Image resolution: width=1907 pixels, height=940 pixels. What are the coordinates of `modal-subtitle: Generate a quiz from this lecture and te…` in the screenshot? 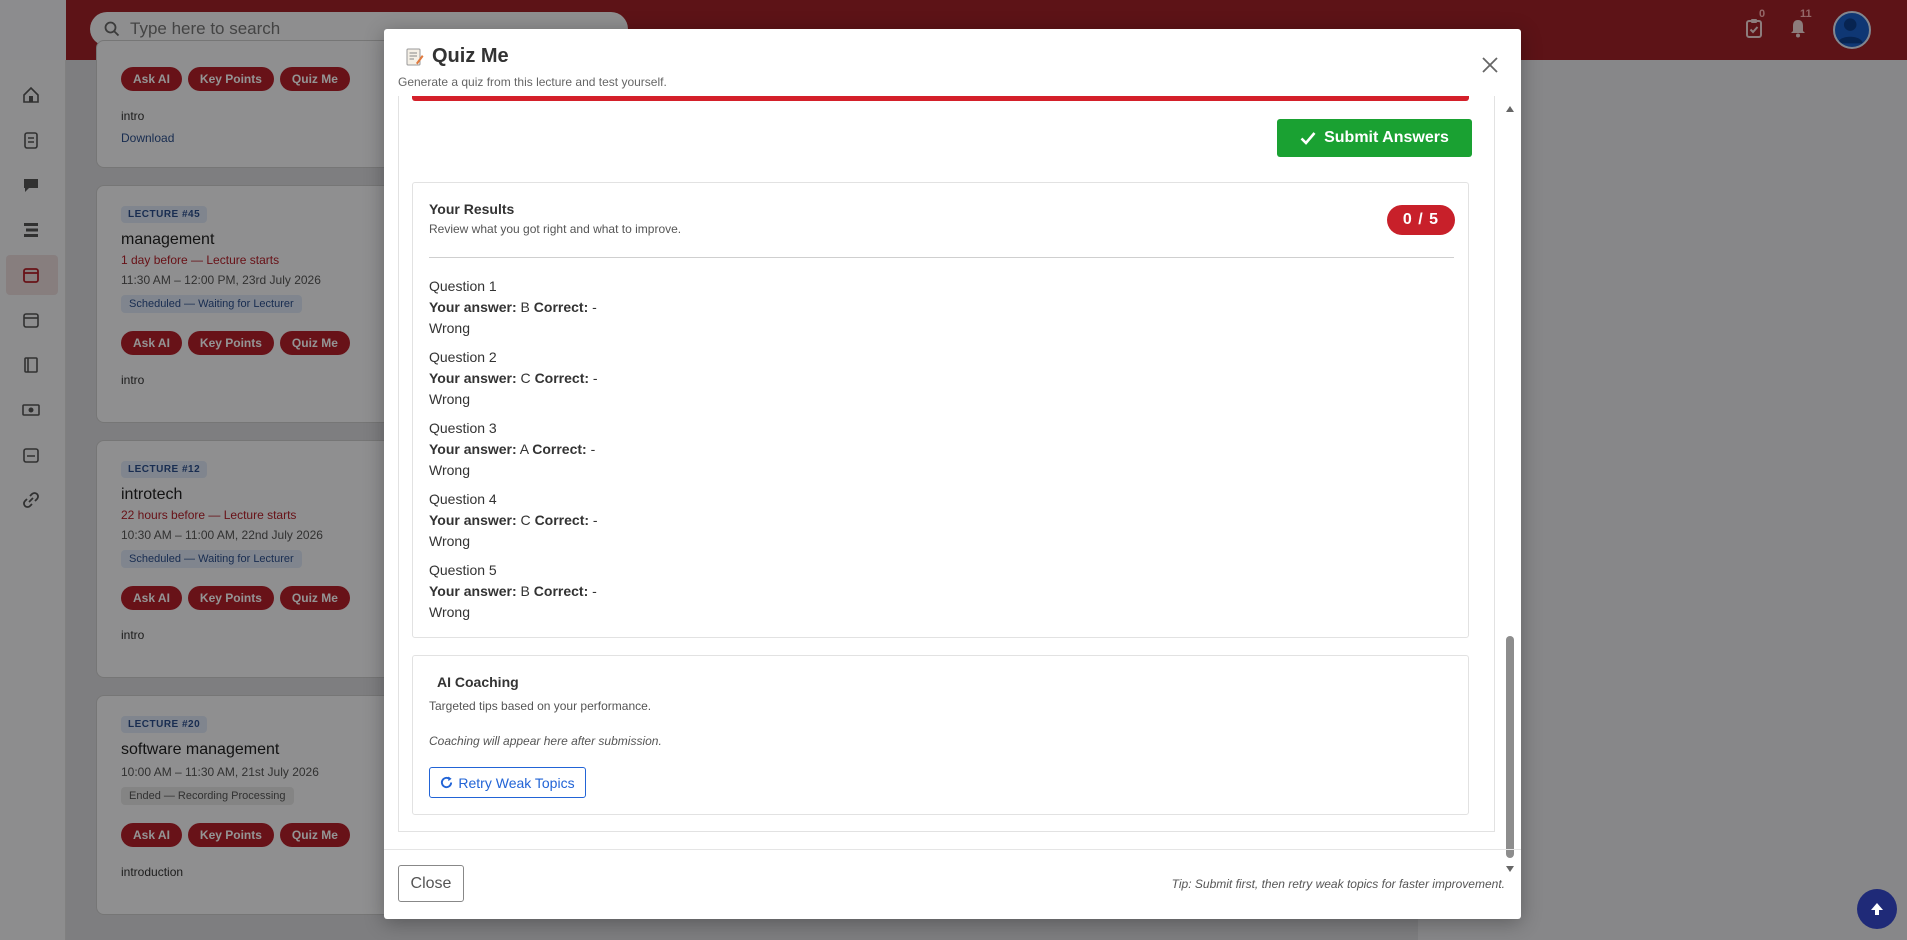 It's located at (532, 82).